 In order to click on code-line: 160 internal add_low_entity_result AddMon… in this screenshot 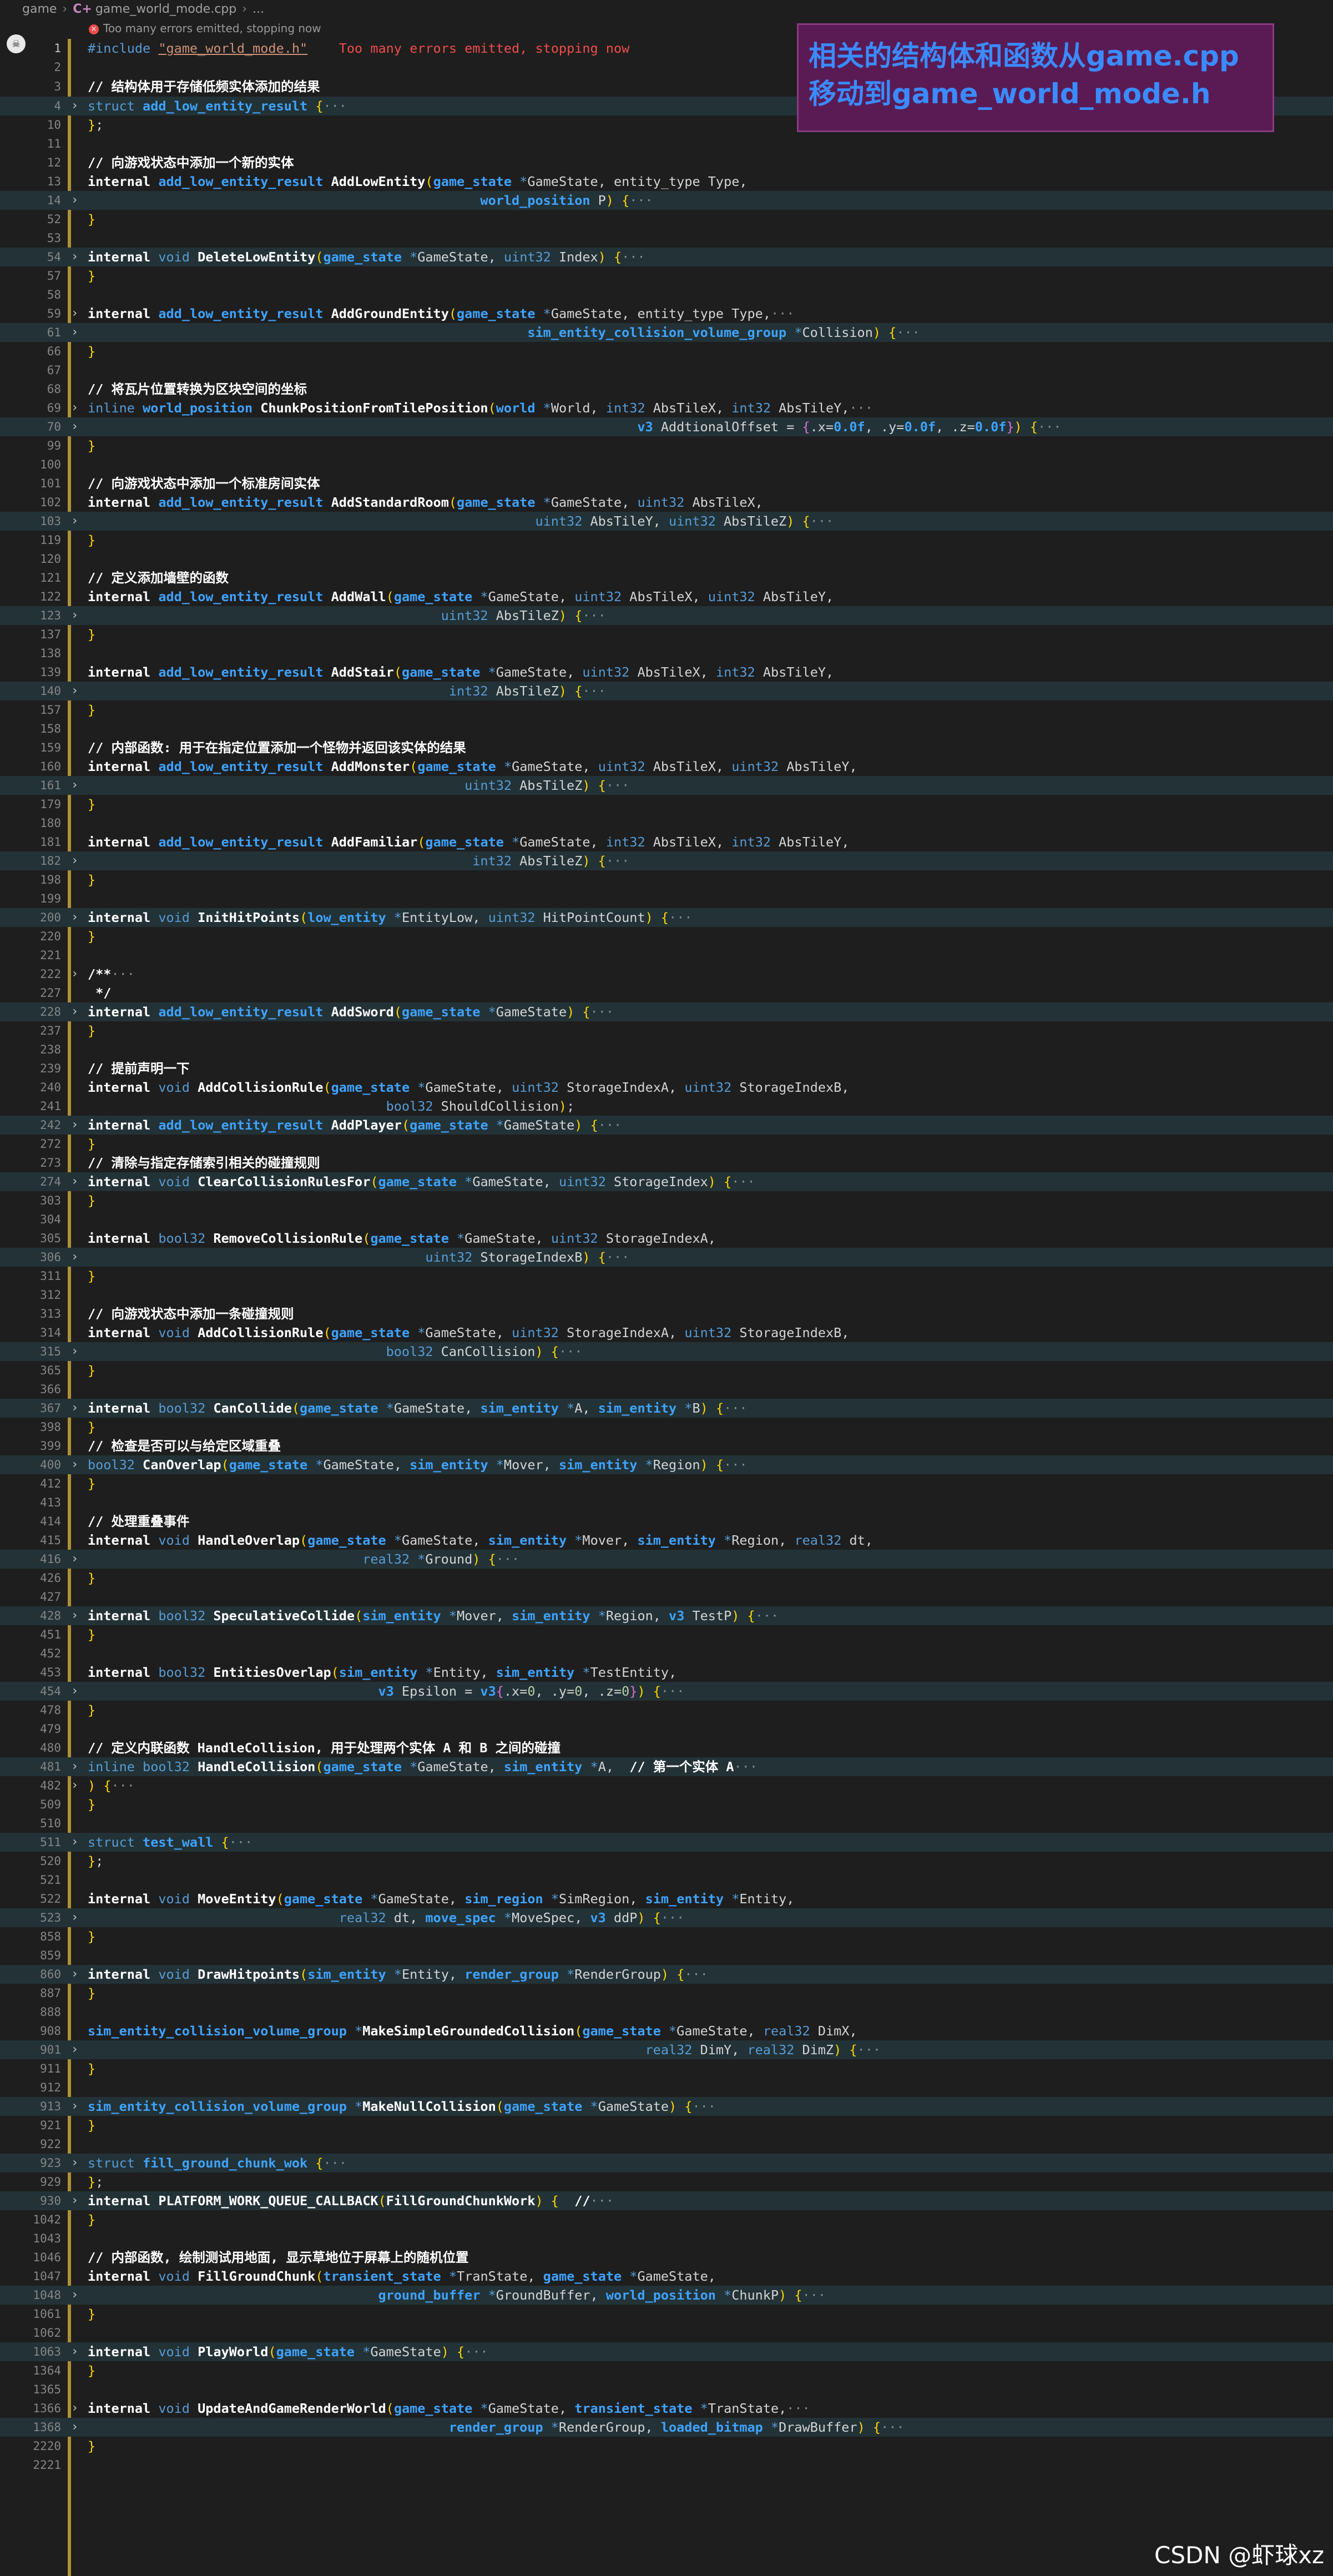, I will do `click(666, 766)`.